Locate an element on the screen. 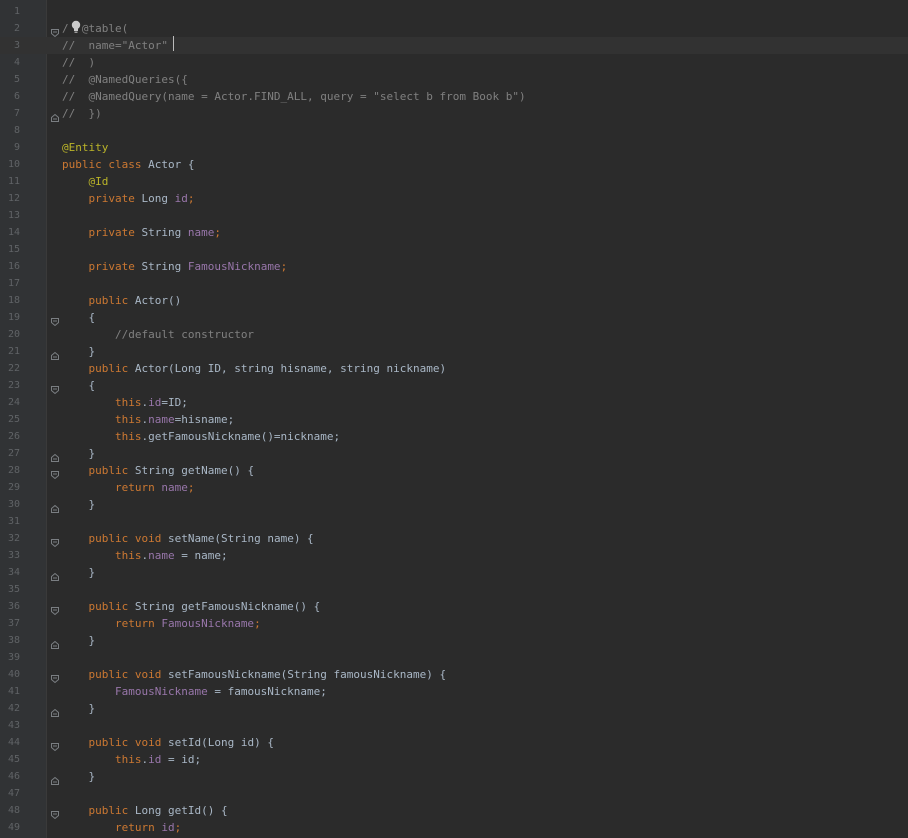 This screenshot has width=908, height=838. code-text: //default constructor is located at coordinates (158, 334).